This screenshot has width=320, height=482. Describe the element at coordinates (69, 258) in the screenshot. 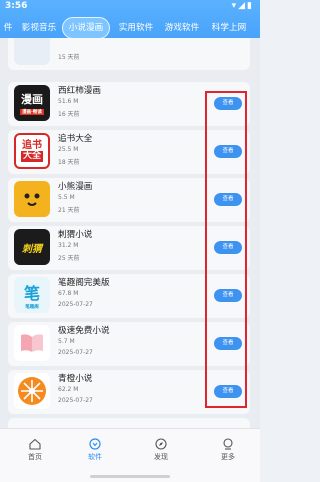

I see `app-date: 25 天前` at that location.